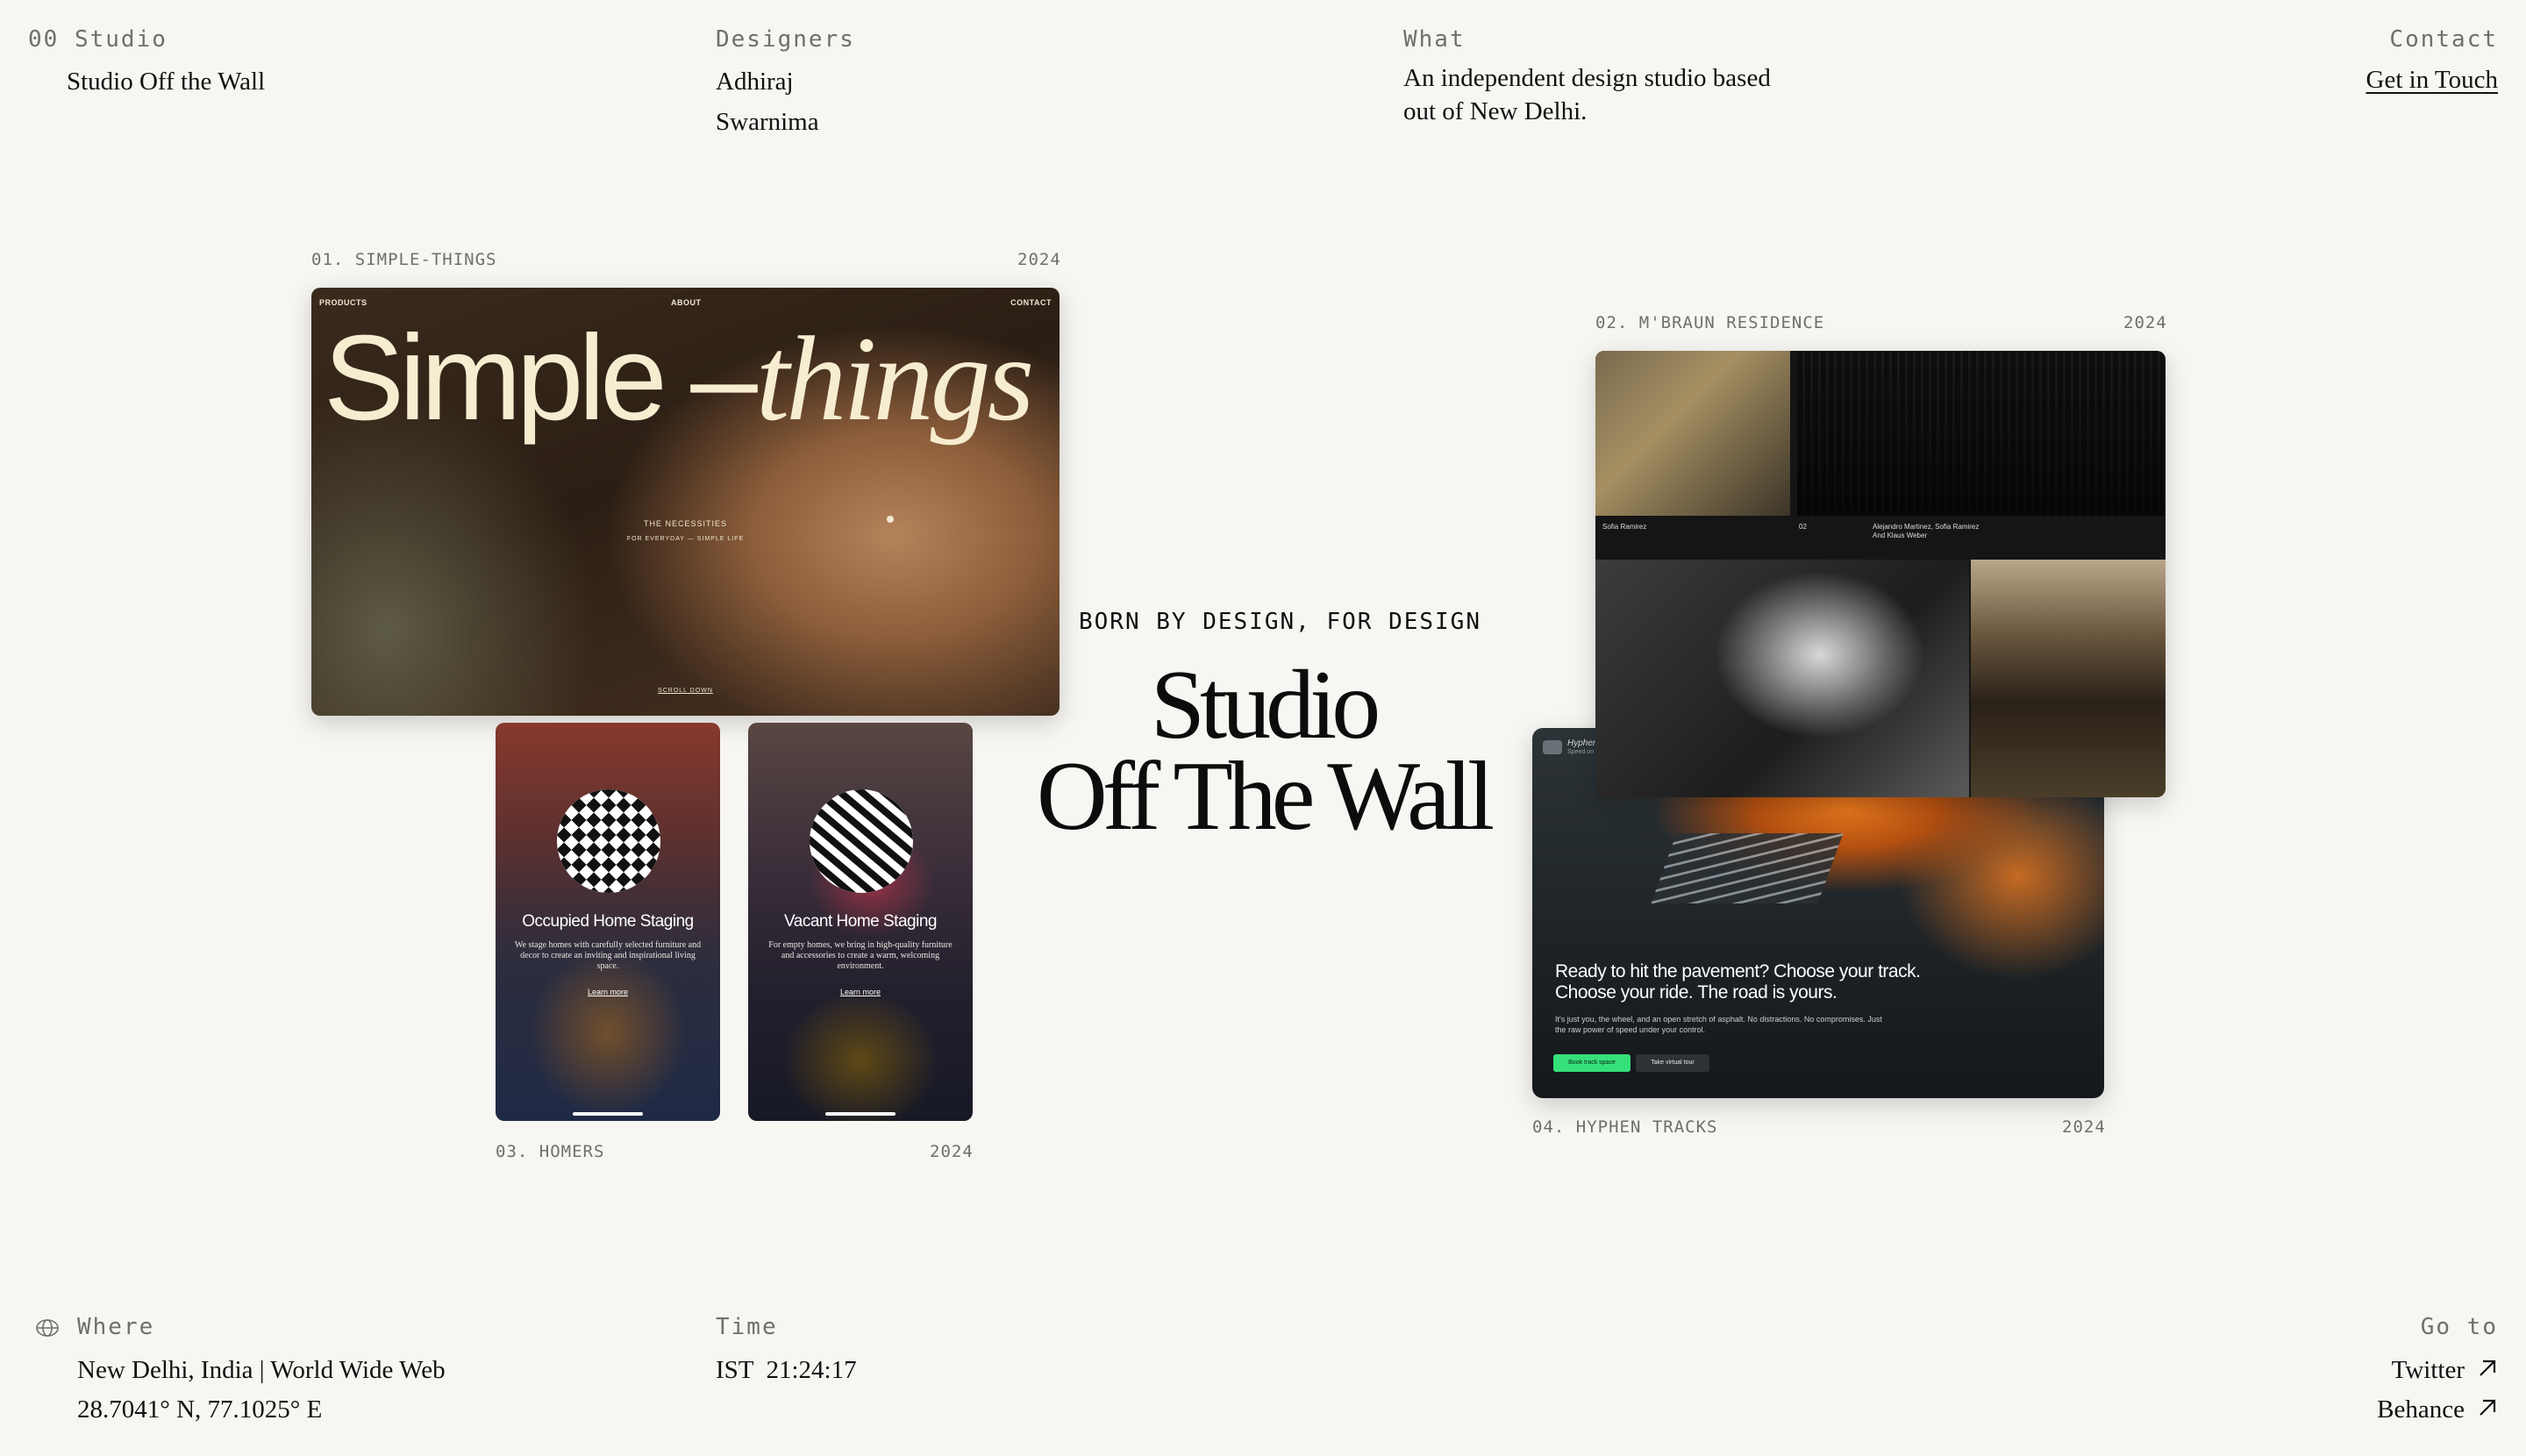 The height and width of the screenshot is (1456, 2526). I want to click on tagline: BORN BY DESIGN, FOR DESIGN, so click(1280, 622).